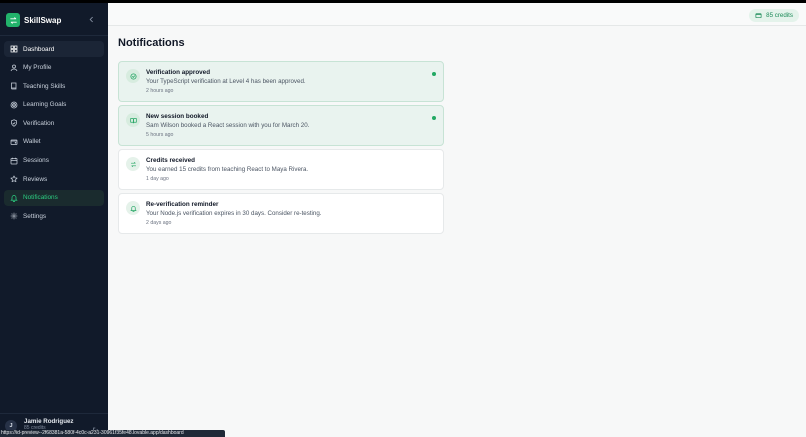 The width and height of the screenshot is (806, 437). What do you see at coordinates (14, 68) in the screenshot?
I see `user-icon` at bounding box center [14, 68].